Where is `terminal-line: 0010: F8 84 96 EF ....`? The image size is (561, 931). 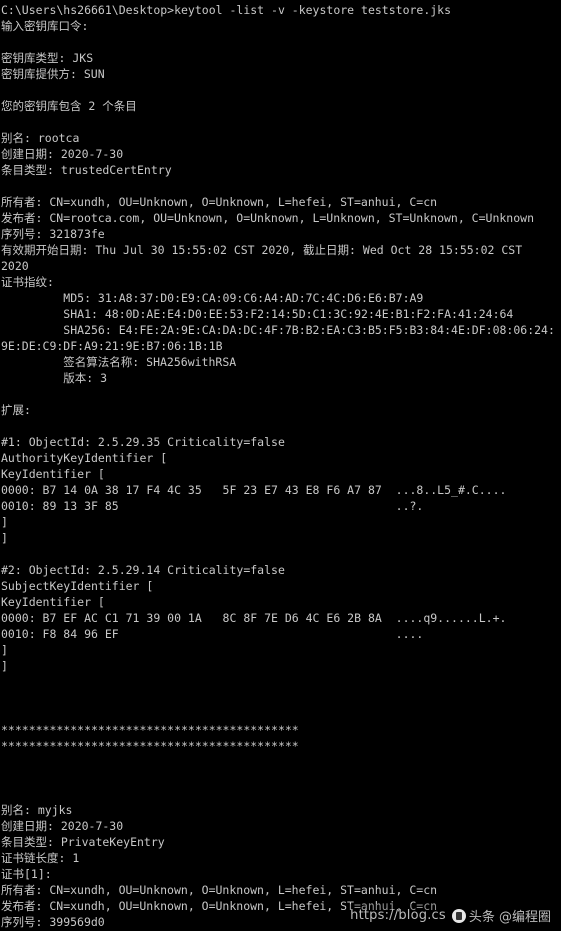 terminal-line: 0010: F8 84 96 EF .... is located at coordinates (212, 634).